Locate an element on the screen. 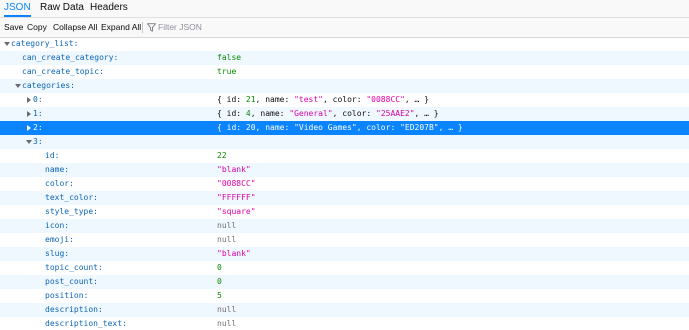 Image resolution: width=689 pixels, height=330 pixels. tree-value: 5 is located at coordinates (219, 295).